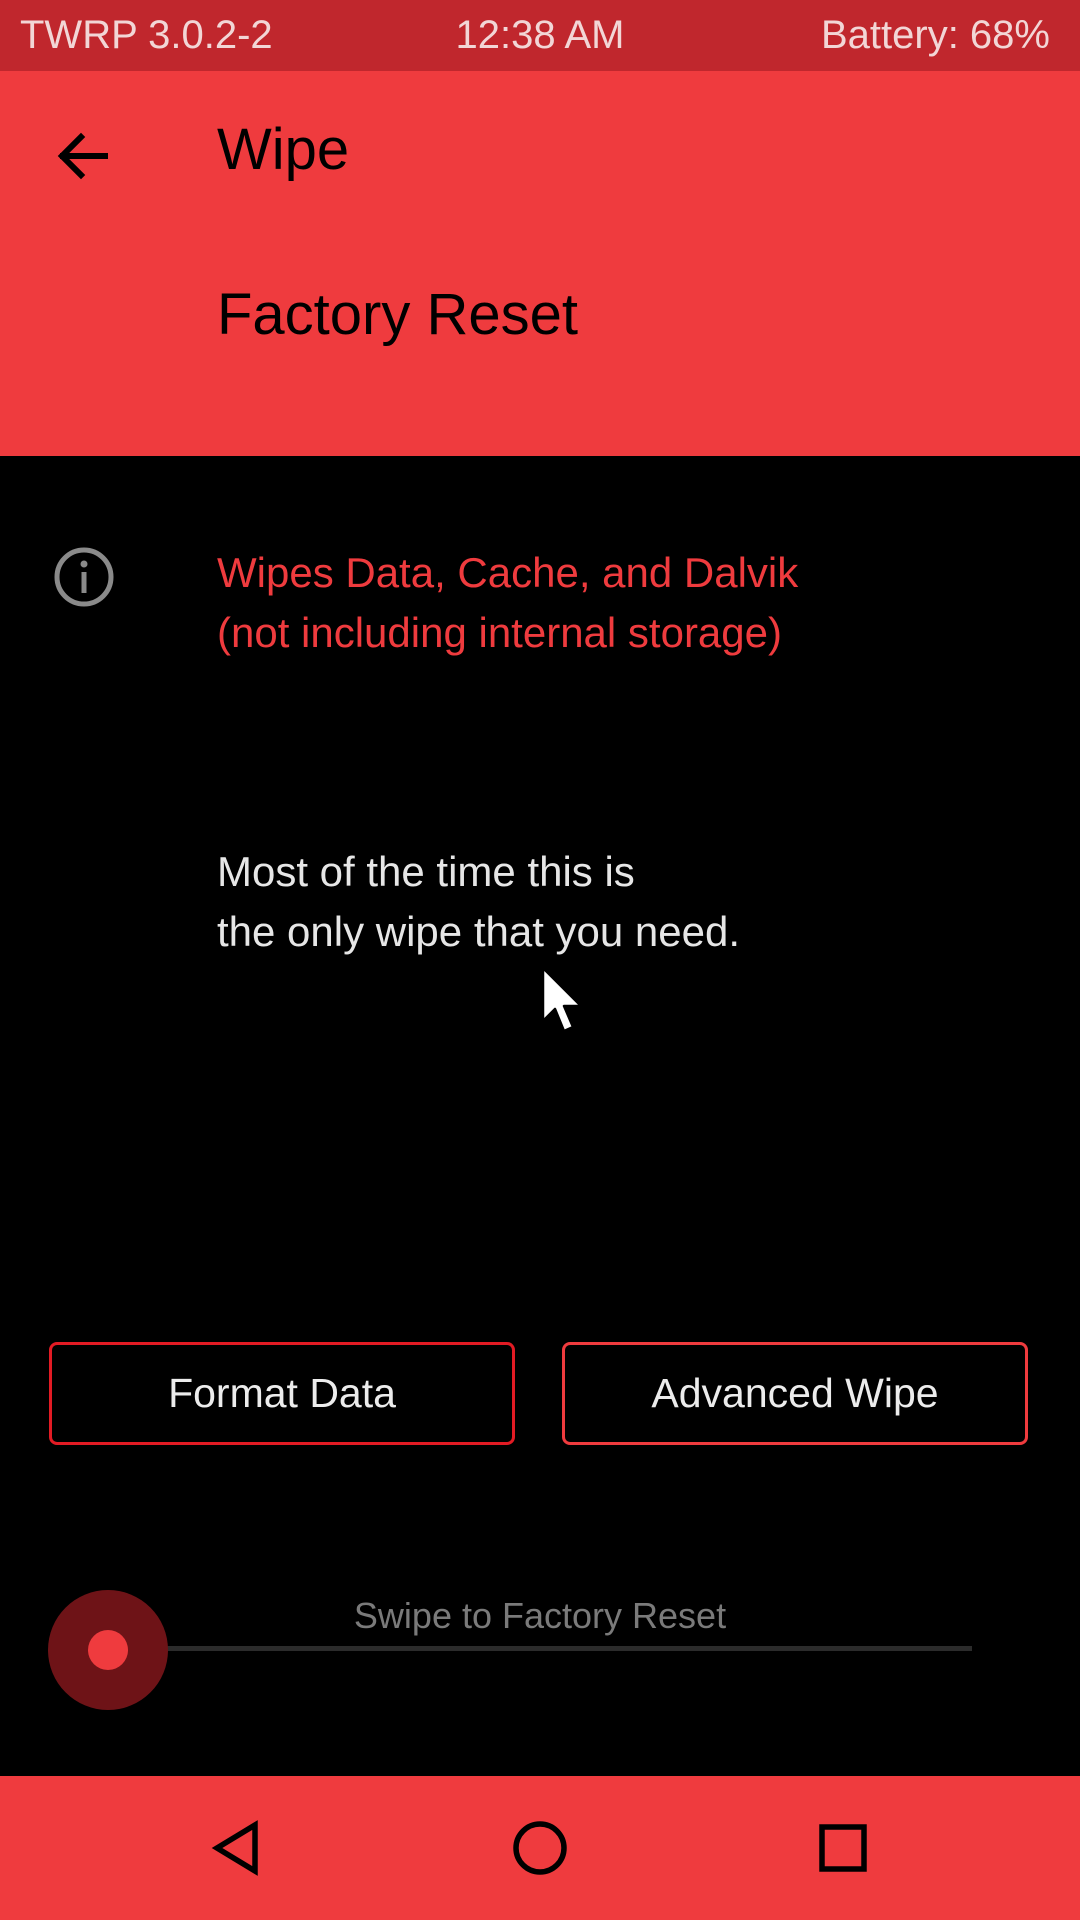  Describe the element at coordinates (508, 572) in the screenshot. I see `wipe-description-line1: Wipes Data, Cache, and Dalvik` at that location.